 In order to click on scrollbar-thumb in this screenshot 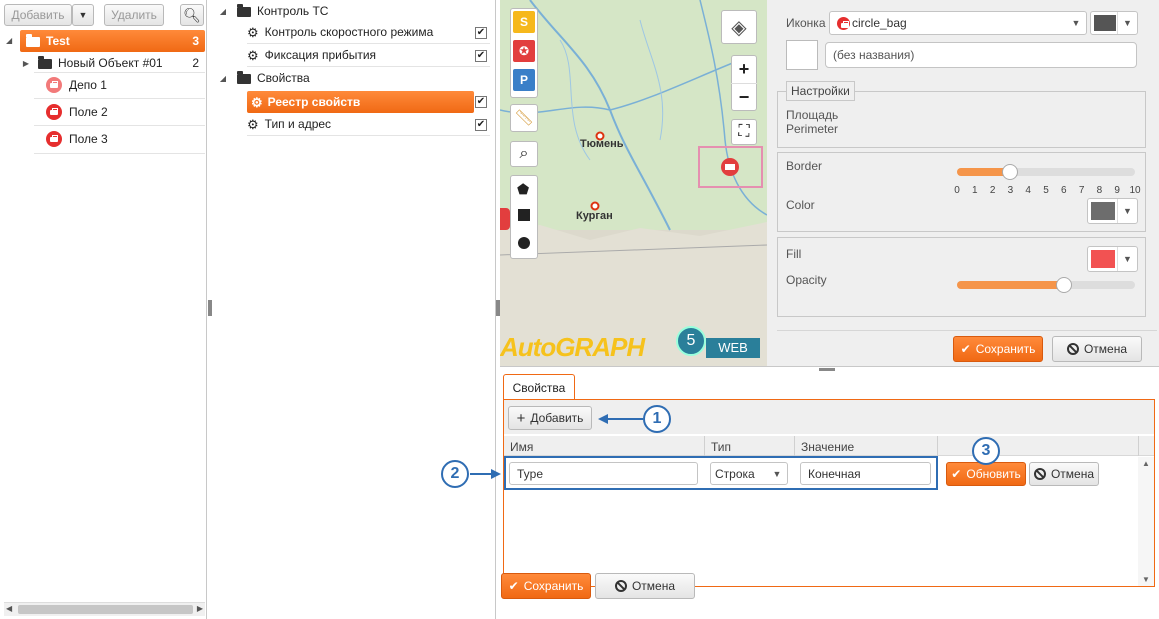, I will do `click(105, 609)`.